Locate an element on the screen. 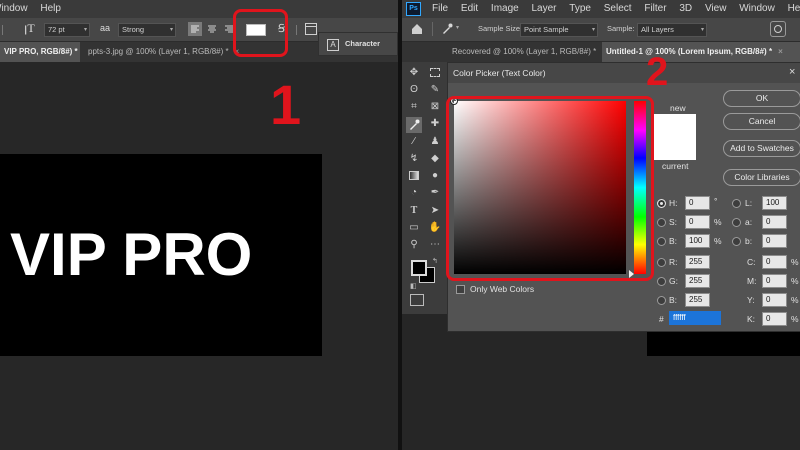 This screenshot has width=800, height=450. home-icon is located at coordinates (417, 31).